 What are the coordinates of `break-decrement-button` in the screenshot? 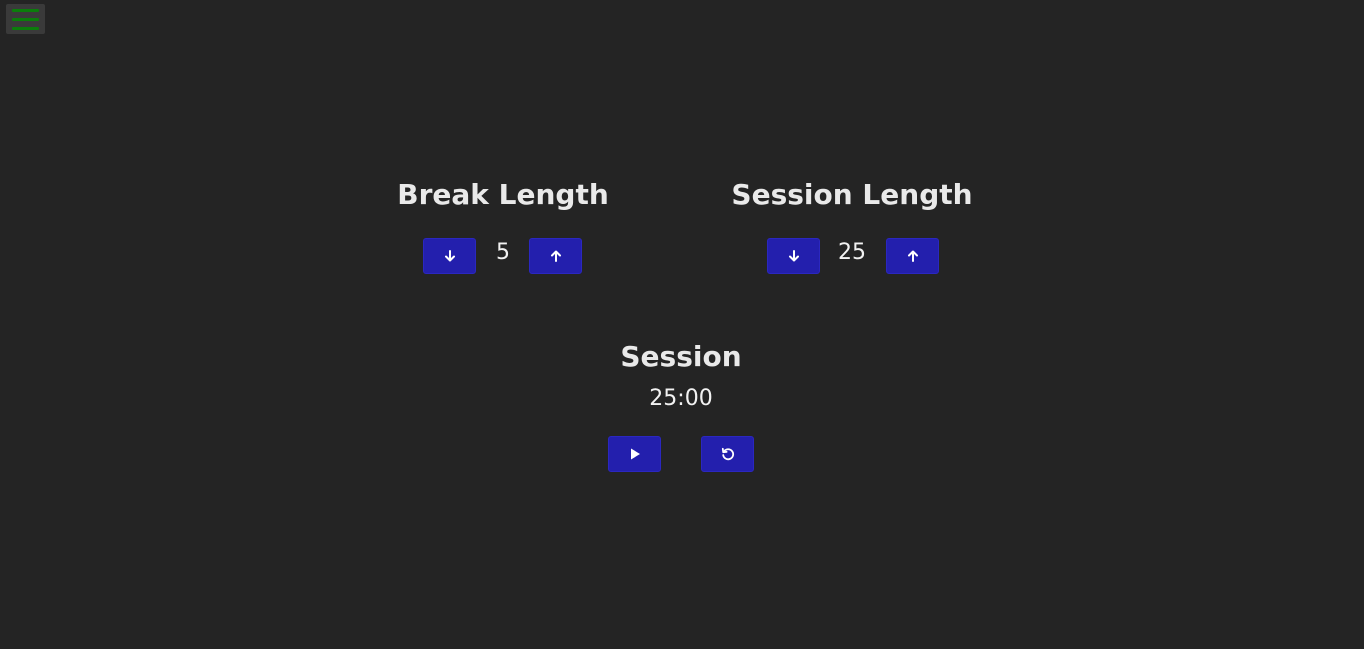 It's located at (449, 256).